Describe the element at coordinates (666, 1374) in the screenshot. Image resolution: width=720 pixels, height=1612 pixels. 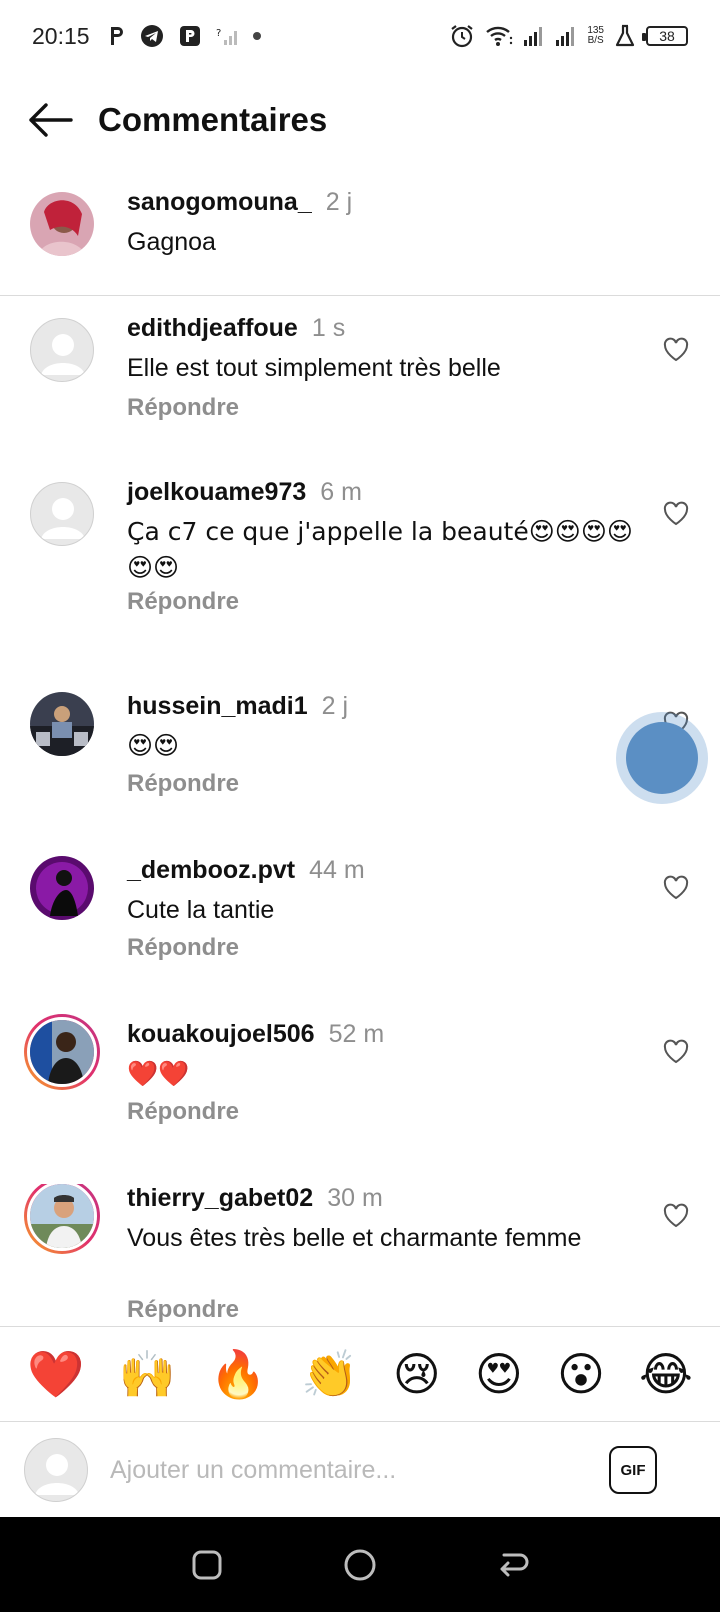
I see `emoji-laughing-button: 😂` at that location.